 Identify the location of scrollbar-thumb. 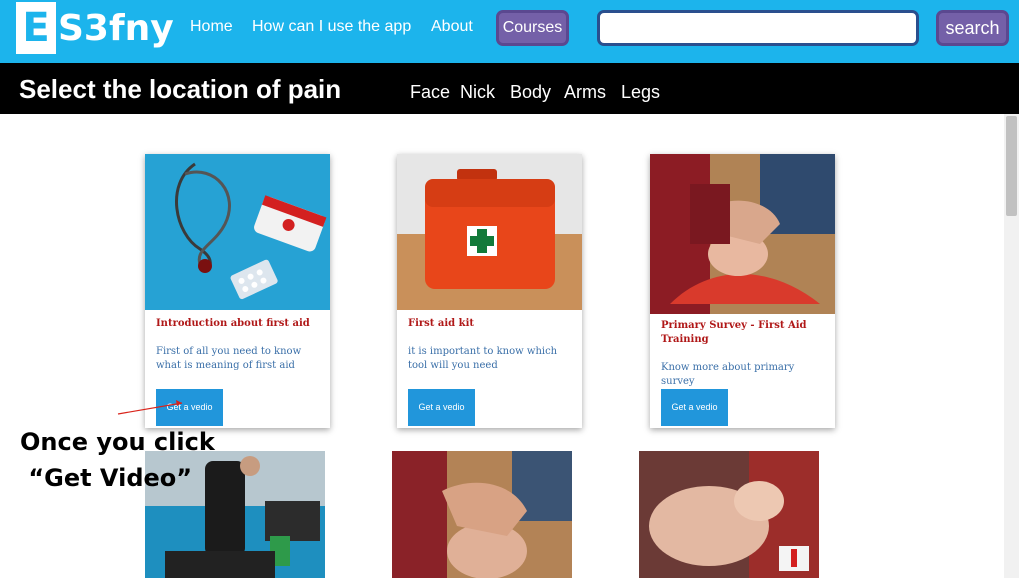
(1011, 166).